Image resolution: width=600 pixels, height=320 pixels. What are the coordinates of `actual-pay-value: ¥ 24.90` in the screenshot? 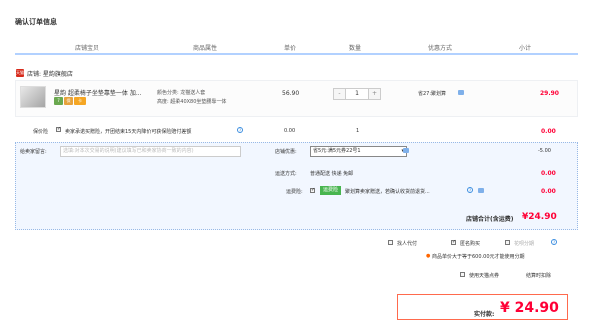 It's located at (529, 308).